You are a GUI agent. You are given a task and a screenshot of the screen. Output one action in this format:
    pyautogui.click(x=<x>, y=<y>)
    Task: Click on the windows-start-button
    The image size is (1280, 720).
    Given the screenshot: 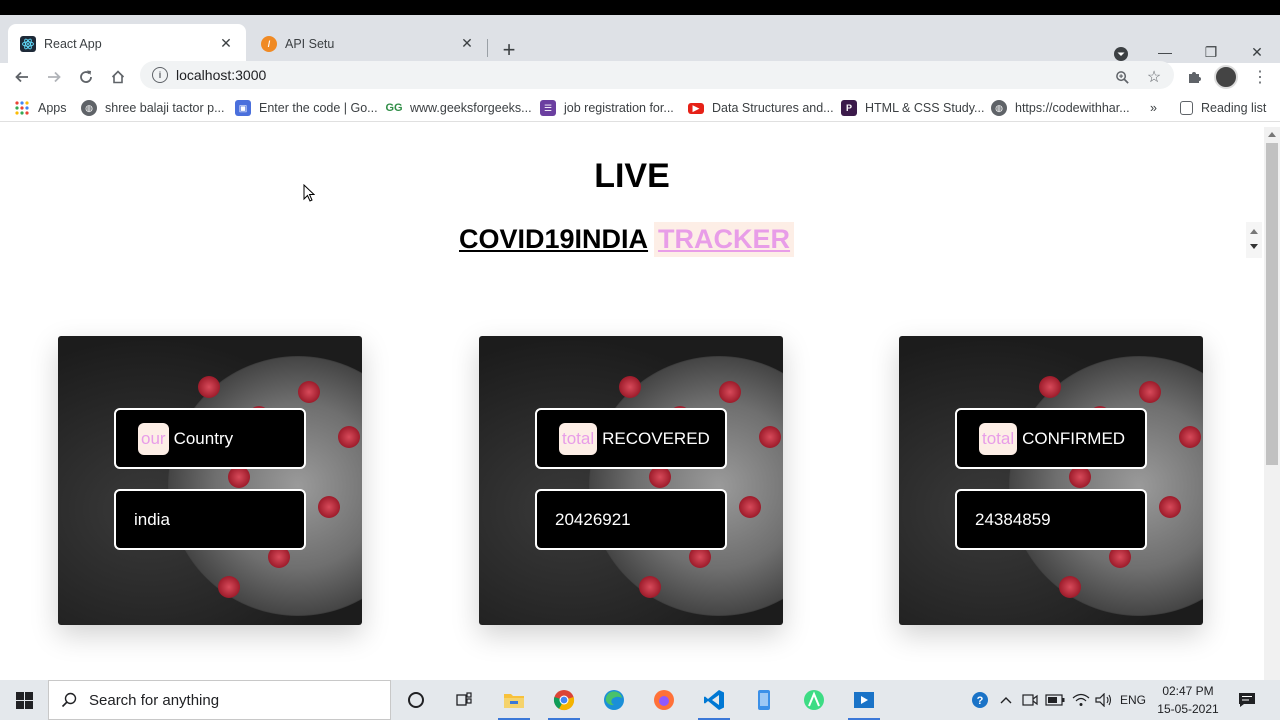 What is the action you would take?
    pyautogui.click(x=24, y=700)
    